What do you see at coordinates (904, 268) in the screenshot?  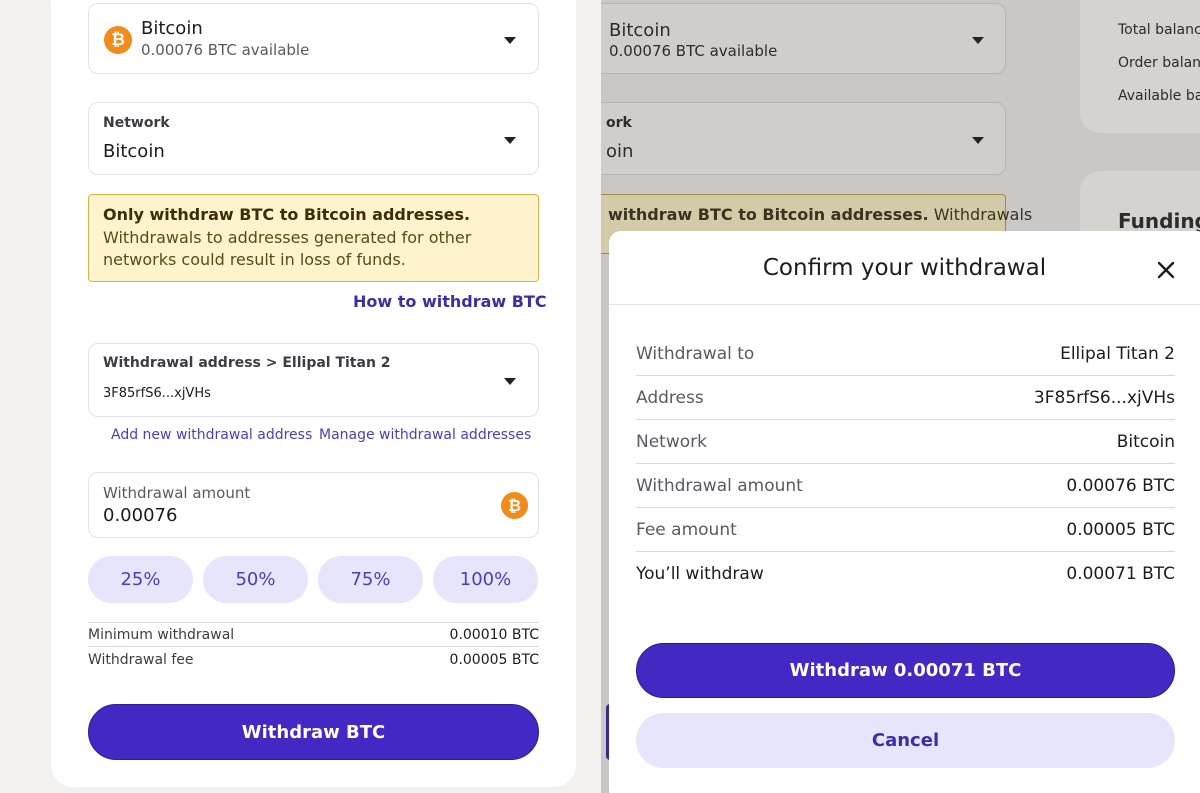 I see `modal-title: Confirm your withdrawal` at bounding box center [904, 268].